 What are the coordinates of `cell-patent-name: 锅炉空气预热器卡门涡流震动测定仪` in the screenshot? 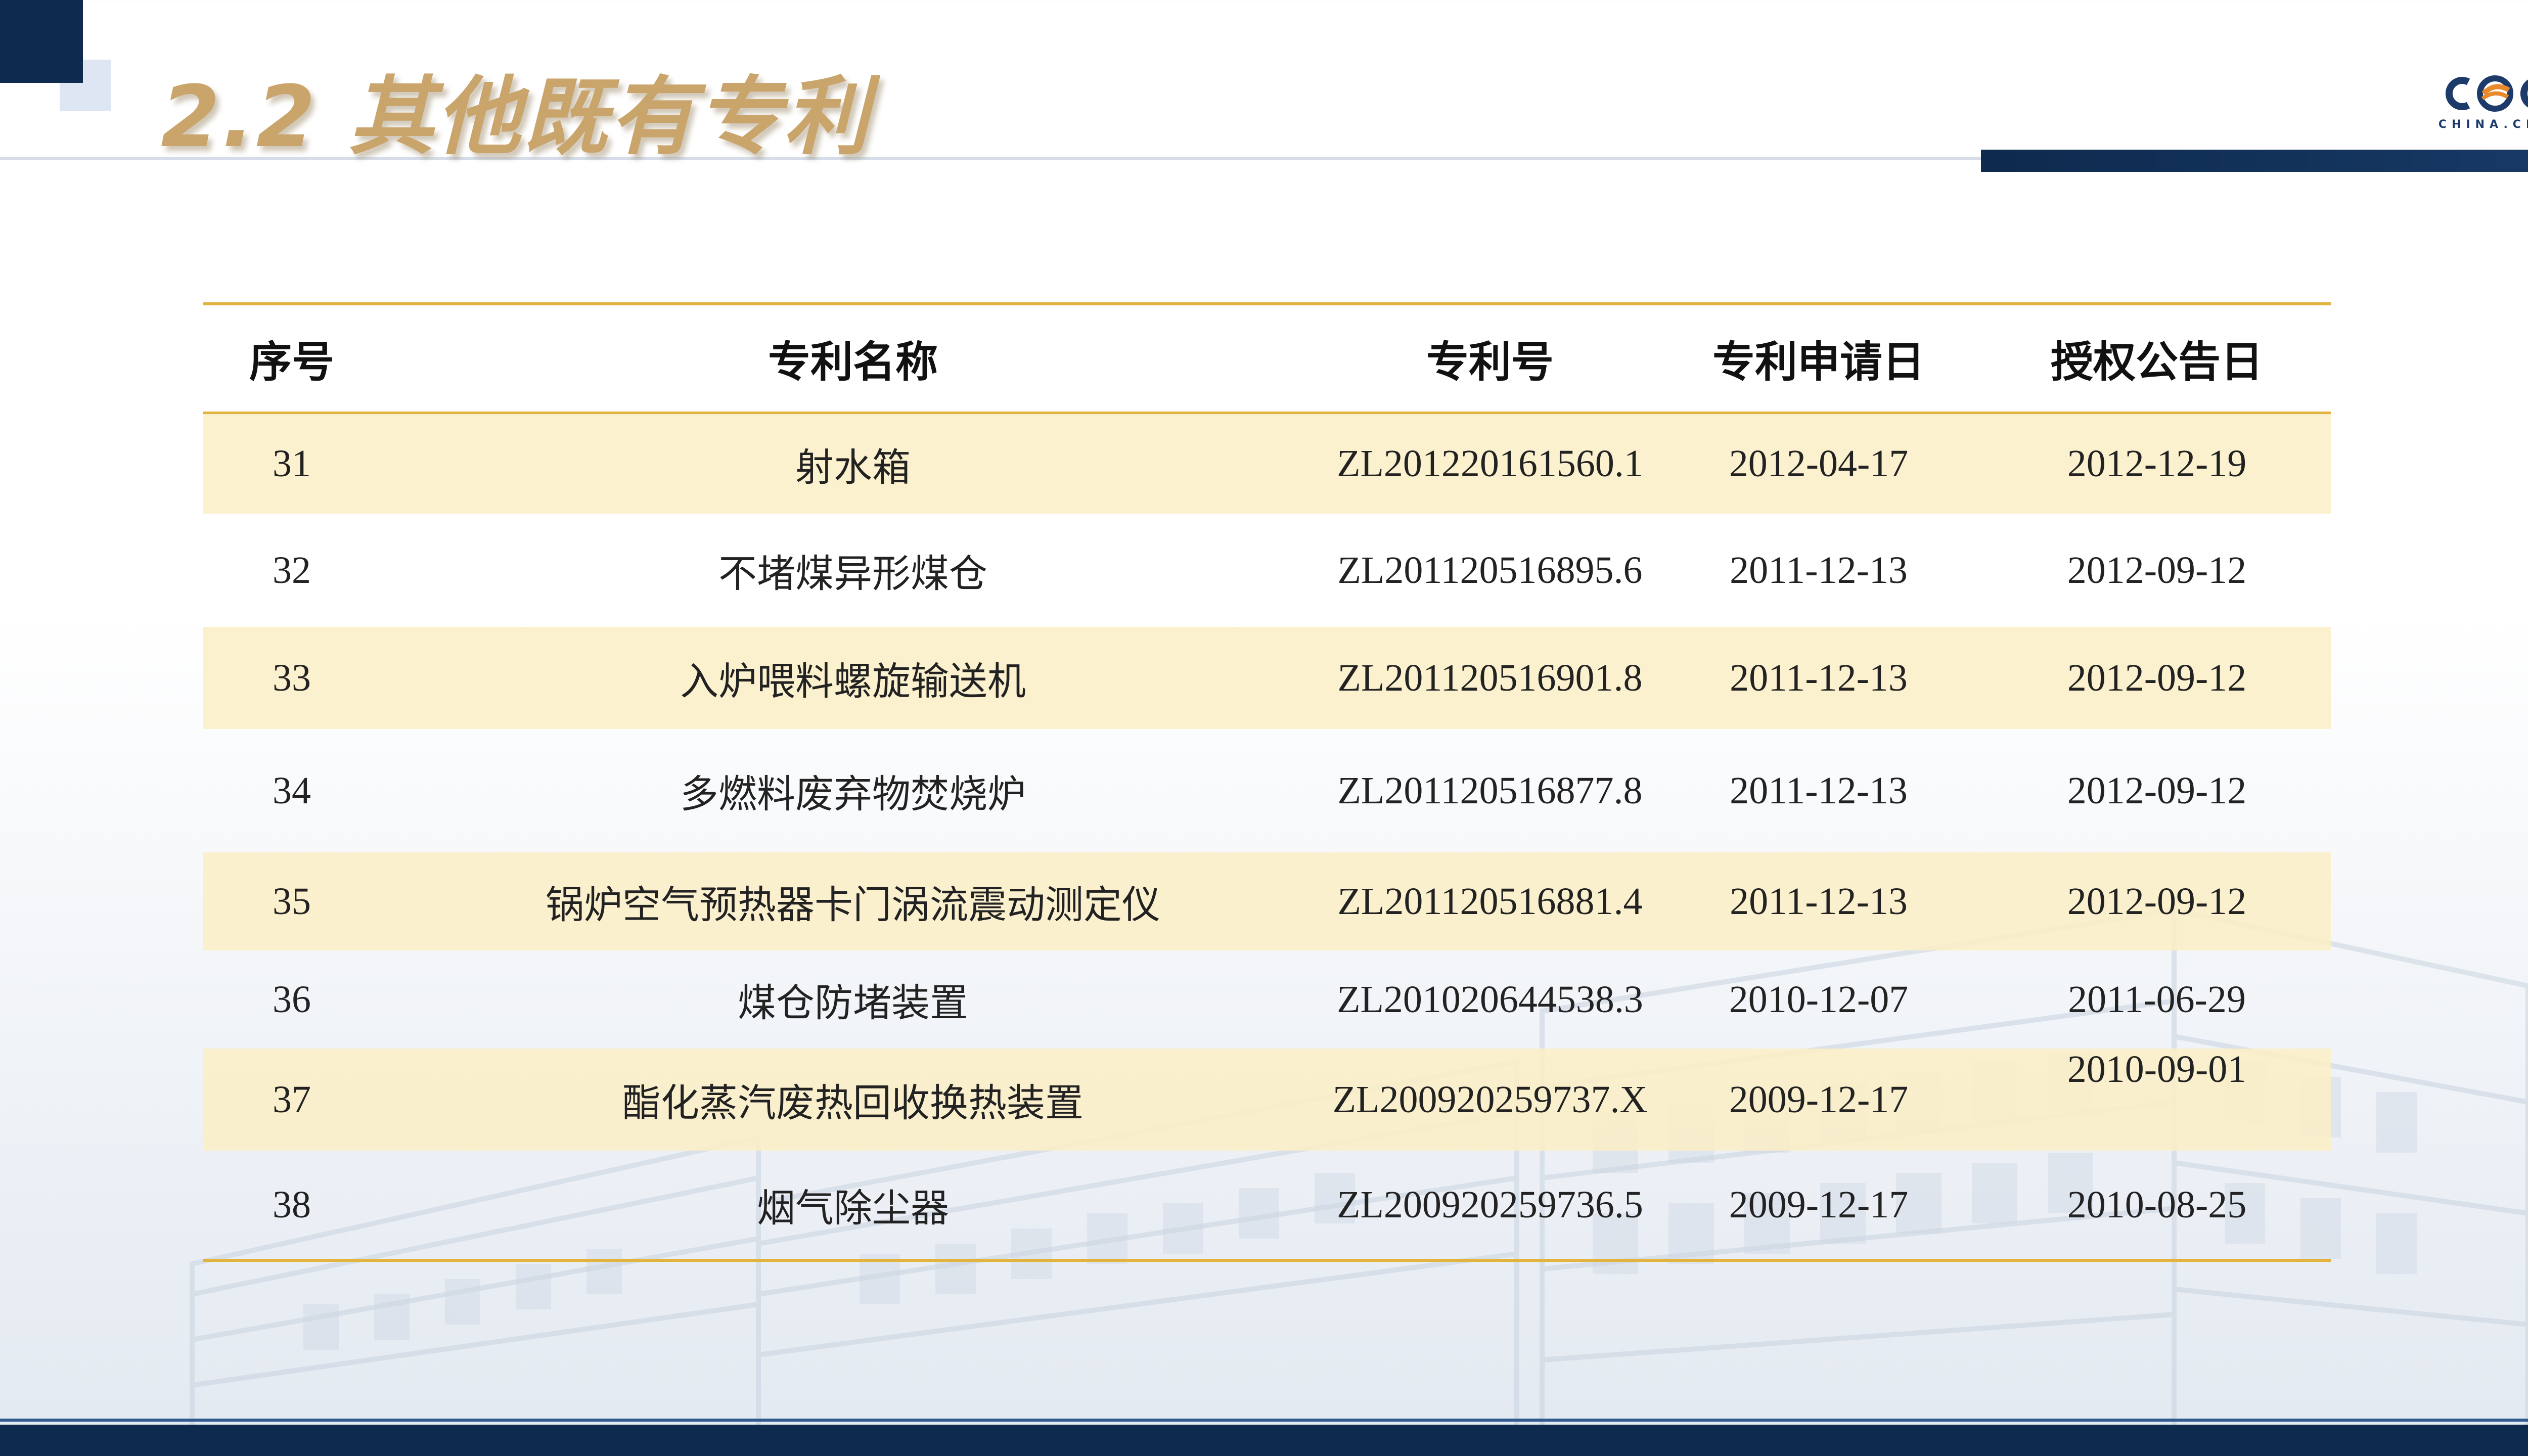 It's located at (853, 904).